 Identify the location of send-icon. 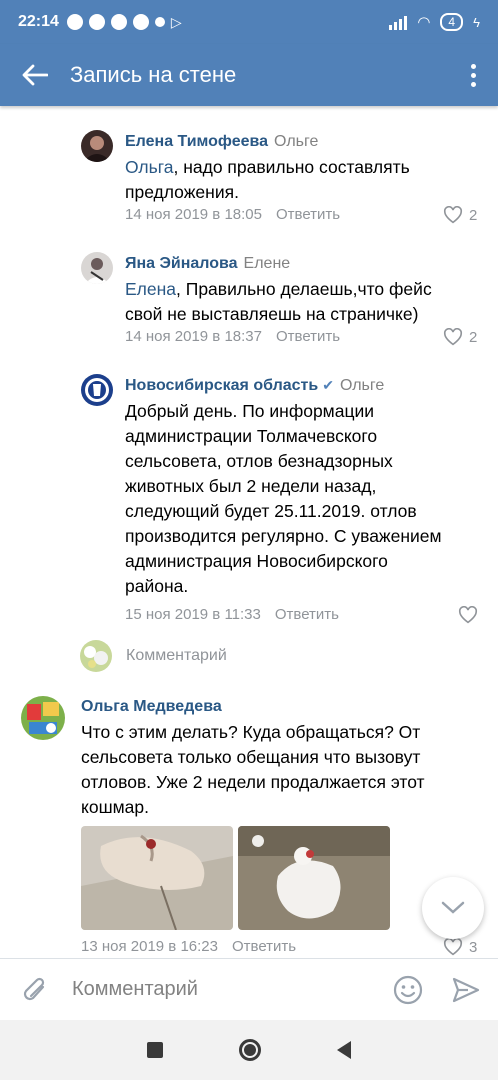
(466, 989).